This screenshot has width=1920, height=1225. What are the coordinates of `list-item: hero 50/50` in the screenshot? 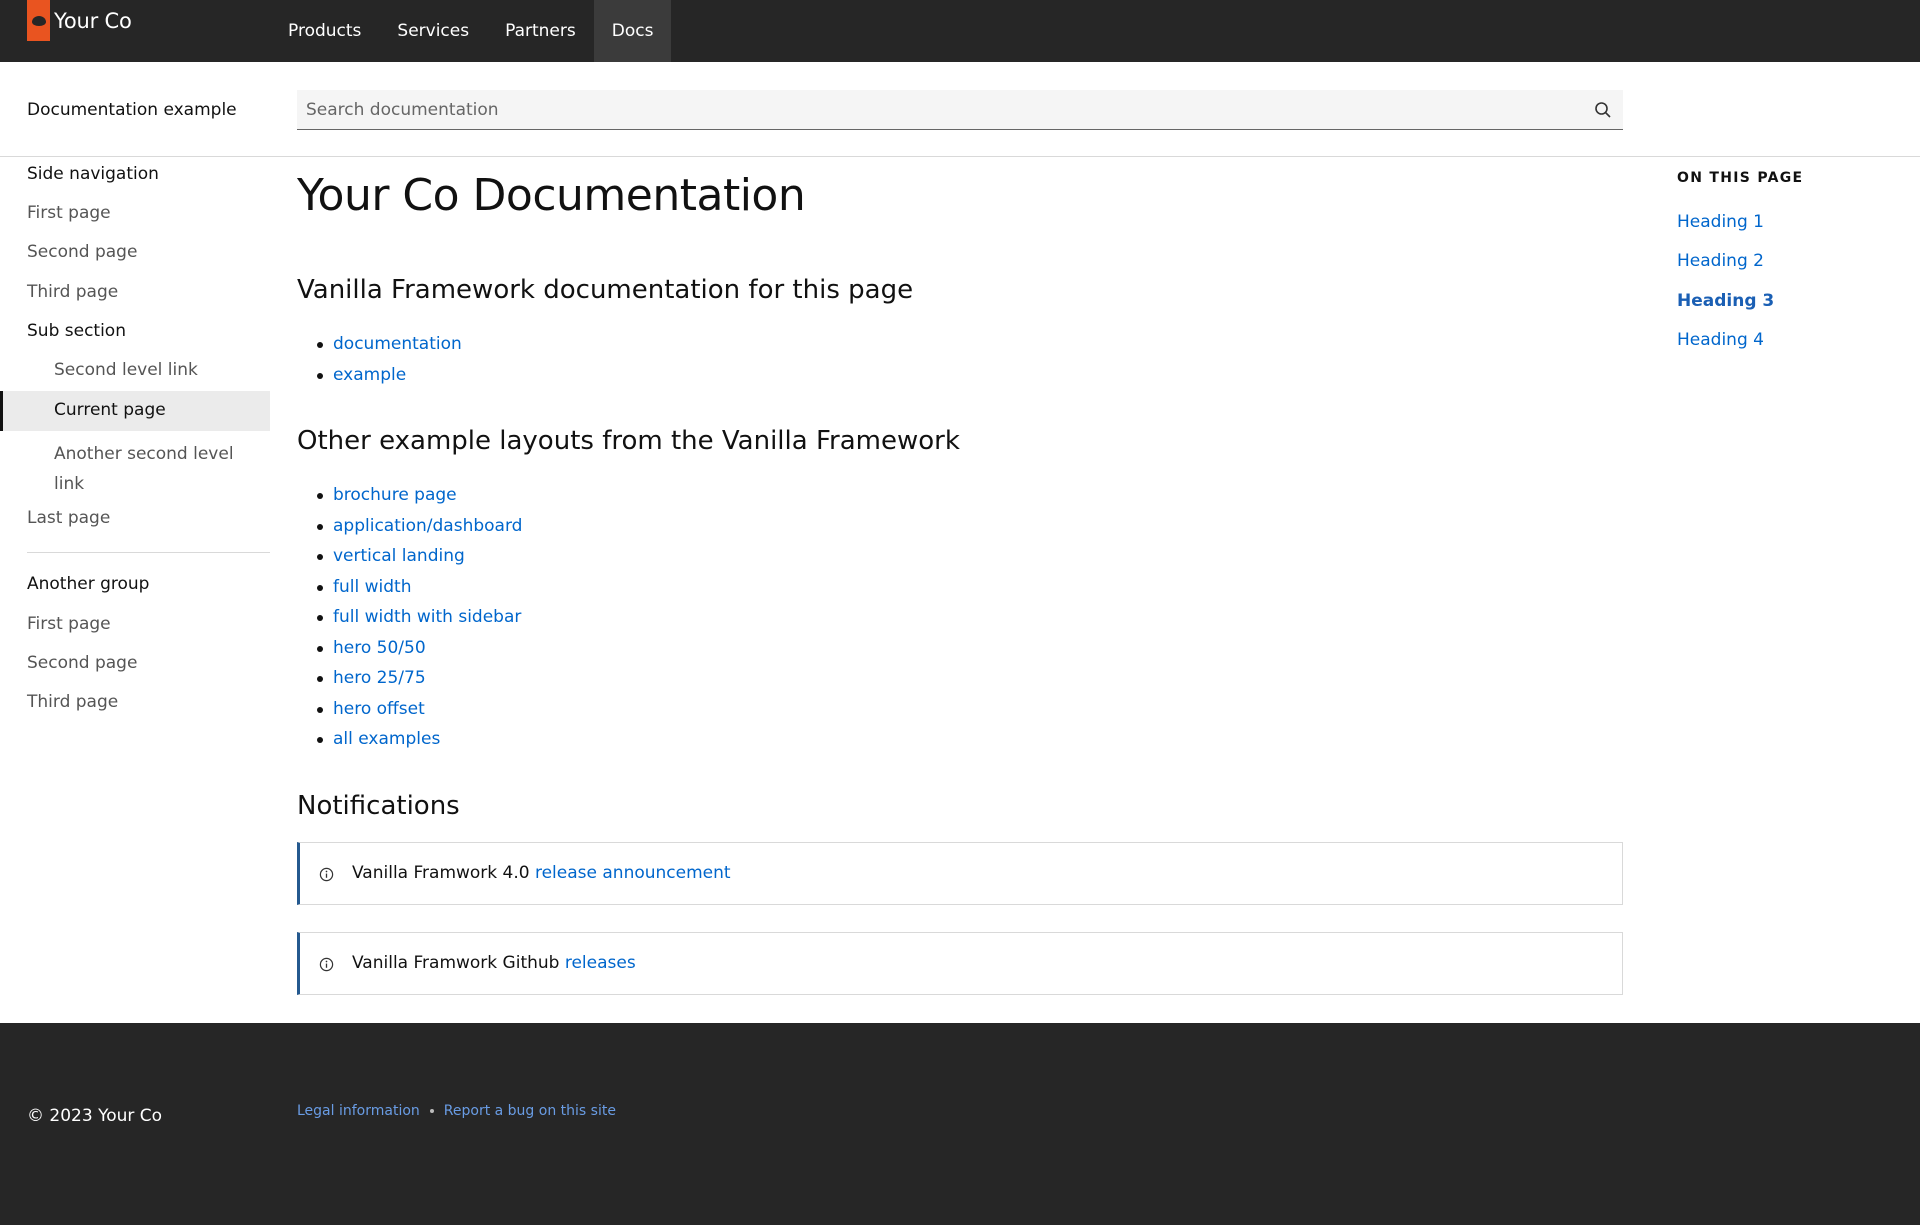 It's located at (409, 648).